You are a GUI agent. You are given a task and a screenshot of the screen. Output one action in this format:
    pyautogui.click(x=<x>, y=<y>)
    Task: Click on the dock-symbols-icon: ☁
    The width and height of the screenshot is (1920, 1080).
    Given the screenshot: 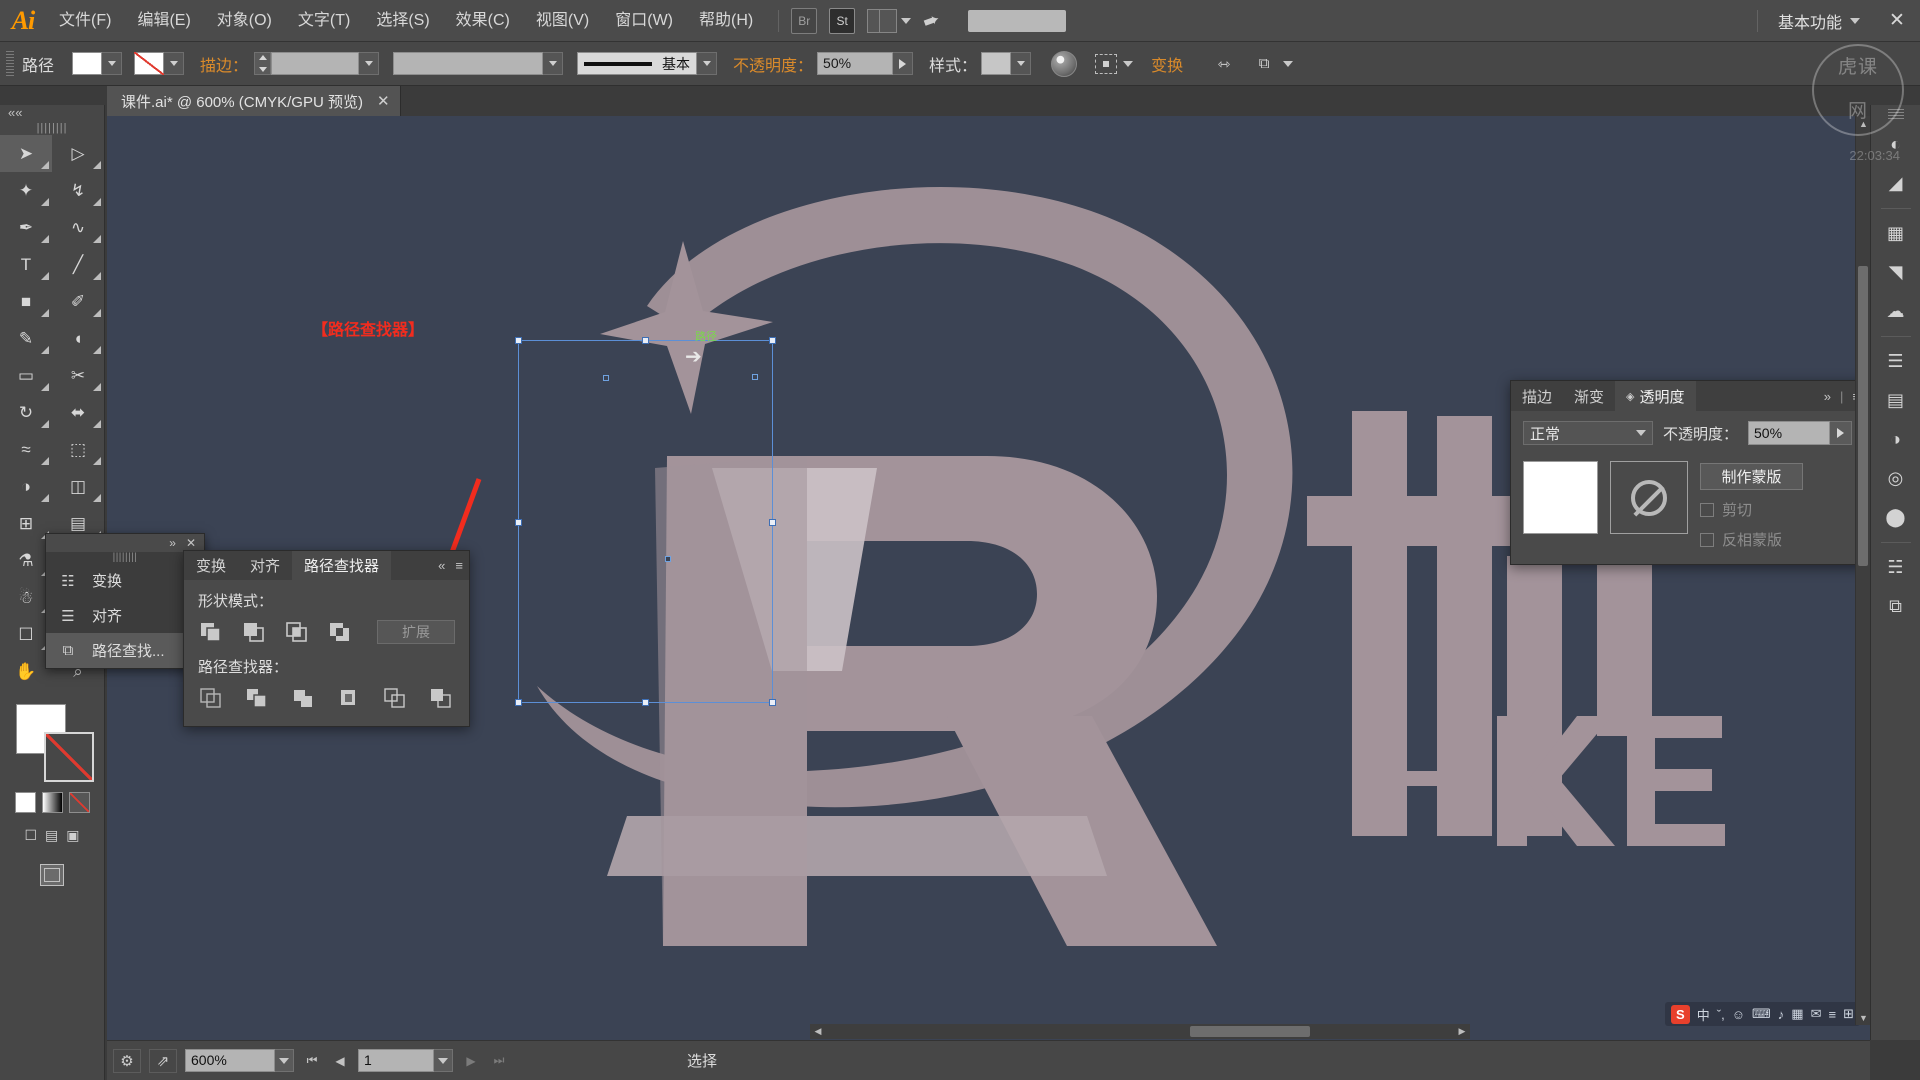 What is the action you would take?
    pyautogui.click(x=1896, y=311)
    